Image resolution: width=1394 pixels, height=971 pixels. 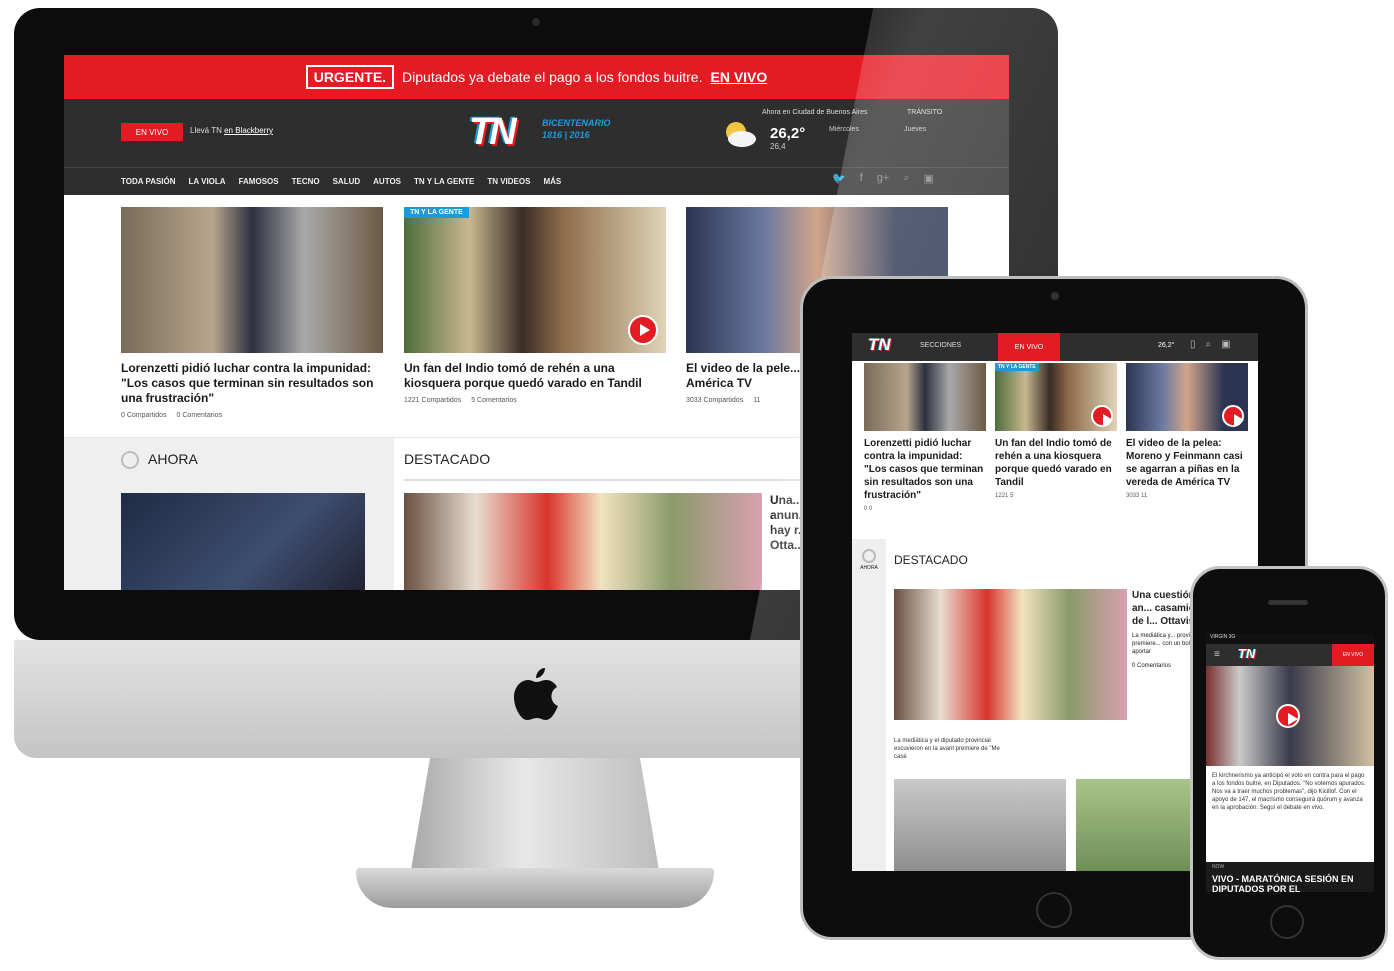 I want to click on ahora-video-thumbnail, so click(x=243, y=541).